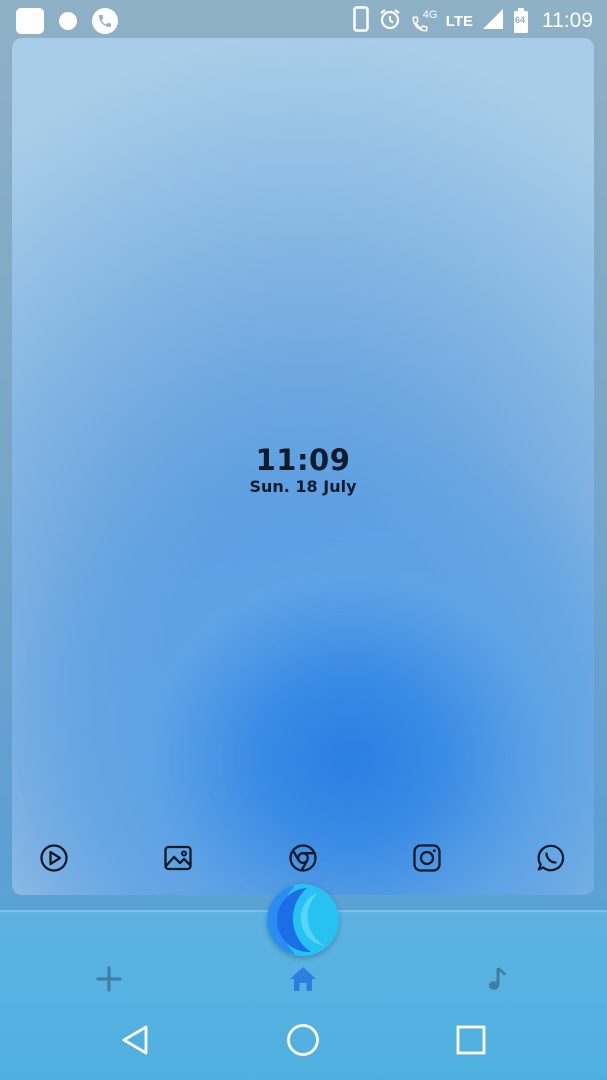 This screenshot has height=1080, width=607. I want to click on alarm-clock-icon, so click(390, 21).